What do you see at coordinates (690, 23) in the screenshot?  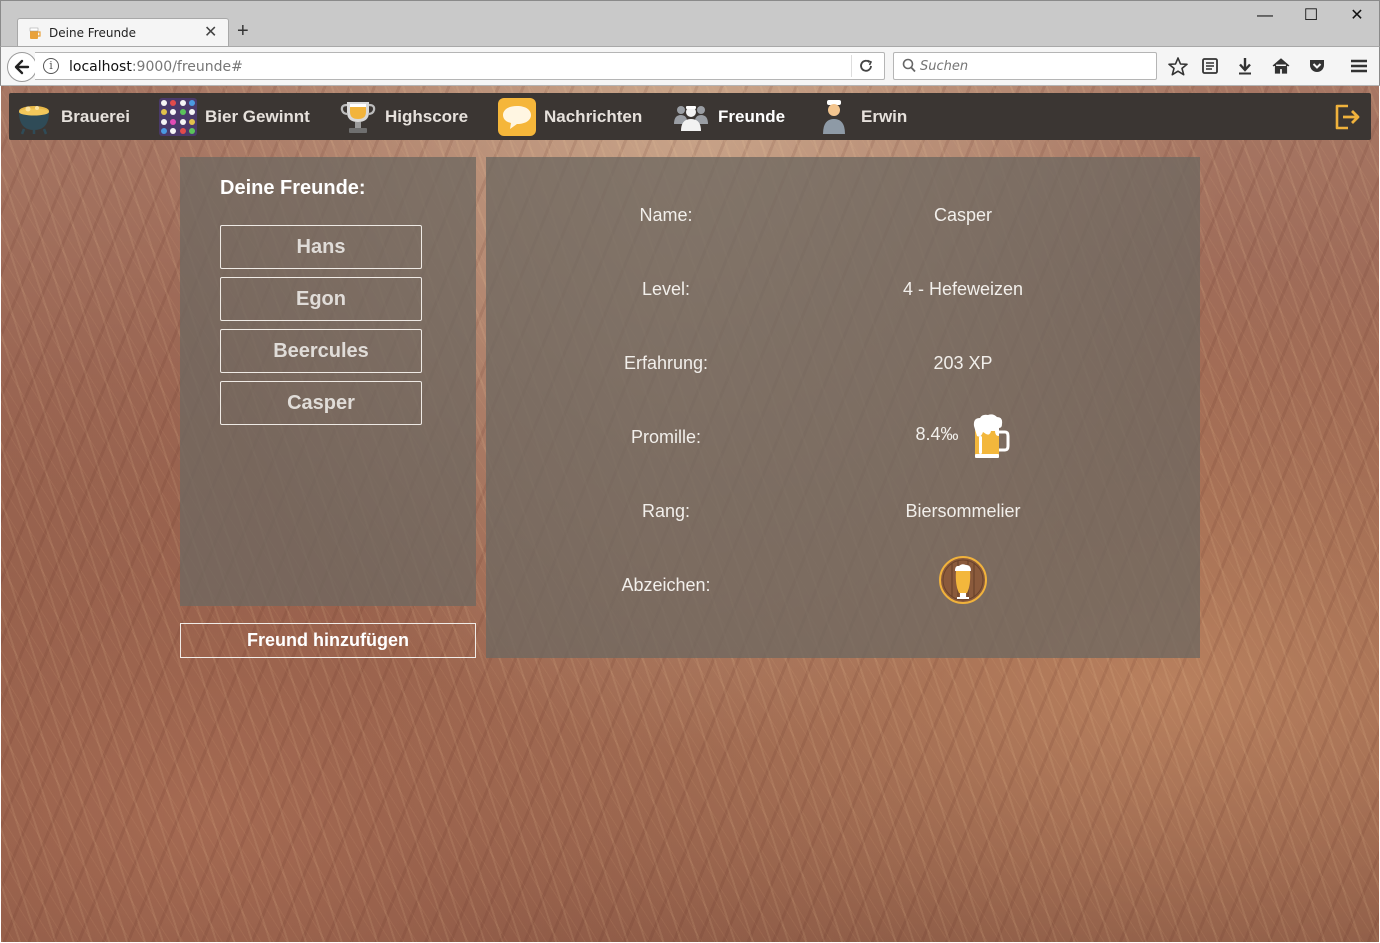 I see `browser-titlebar: Deine Freunde ✕ + — ☐ ✕` at bounding box center [690, 23].